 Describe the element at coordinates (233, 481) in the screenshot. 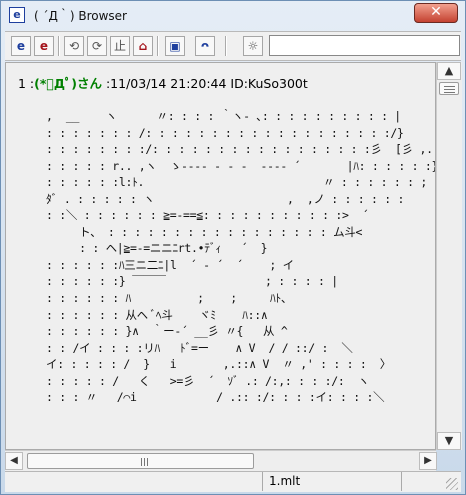

I see `status-bar: 1.mlt` at that location.